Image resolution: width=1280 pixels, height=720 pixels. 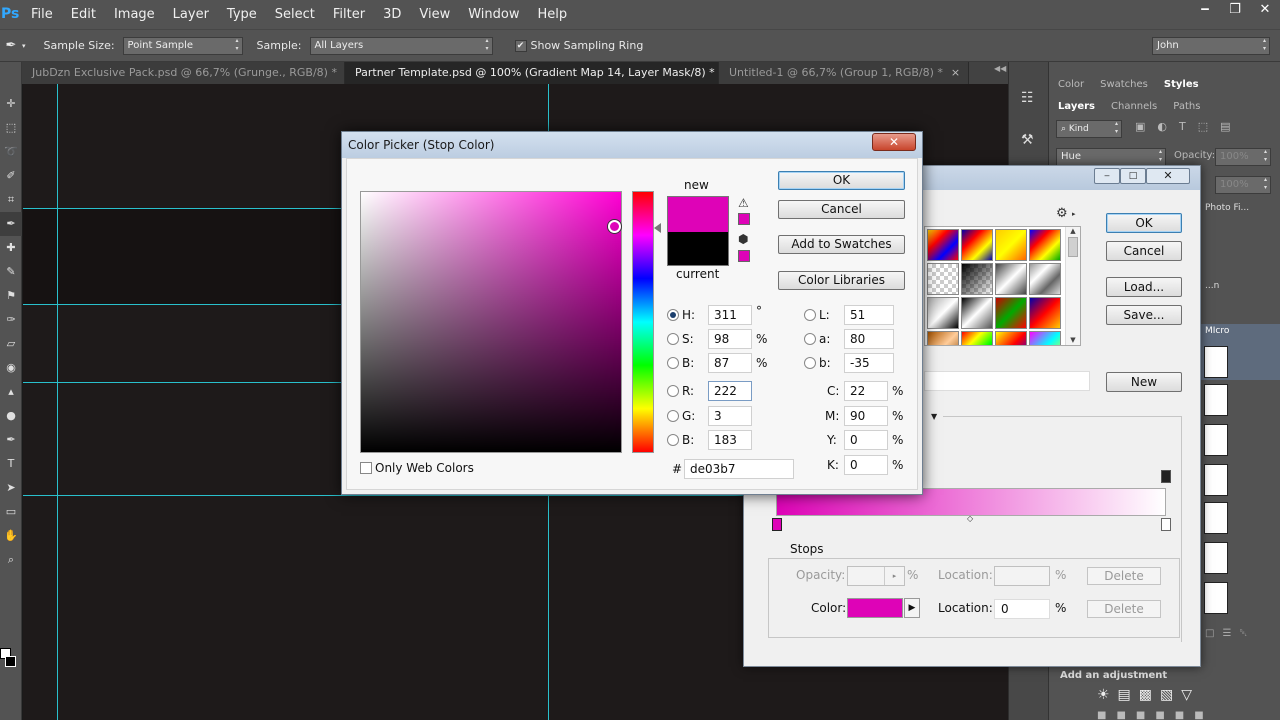 What do you see at coordinates (739, 469) in the screenshot?
I see `hex-field: de03b7` at bounding box center [739, 469].